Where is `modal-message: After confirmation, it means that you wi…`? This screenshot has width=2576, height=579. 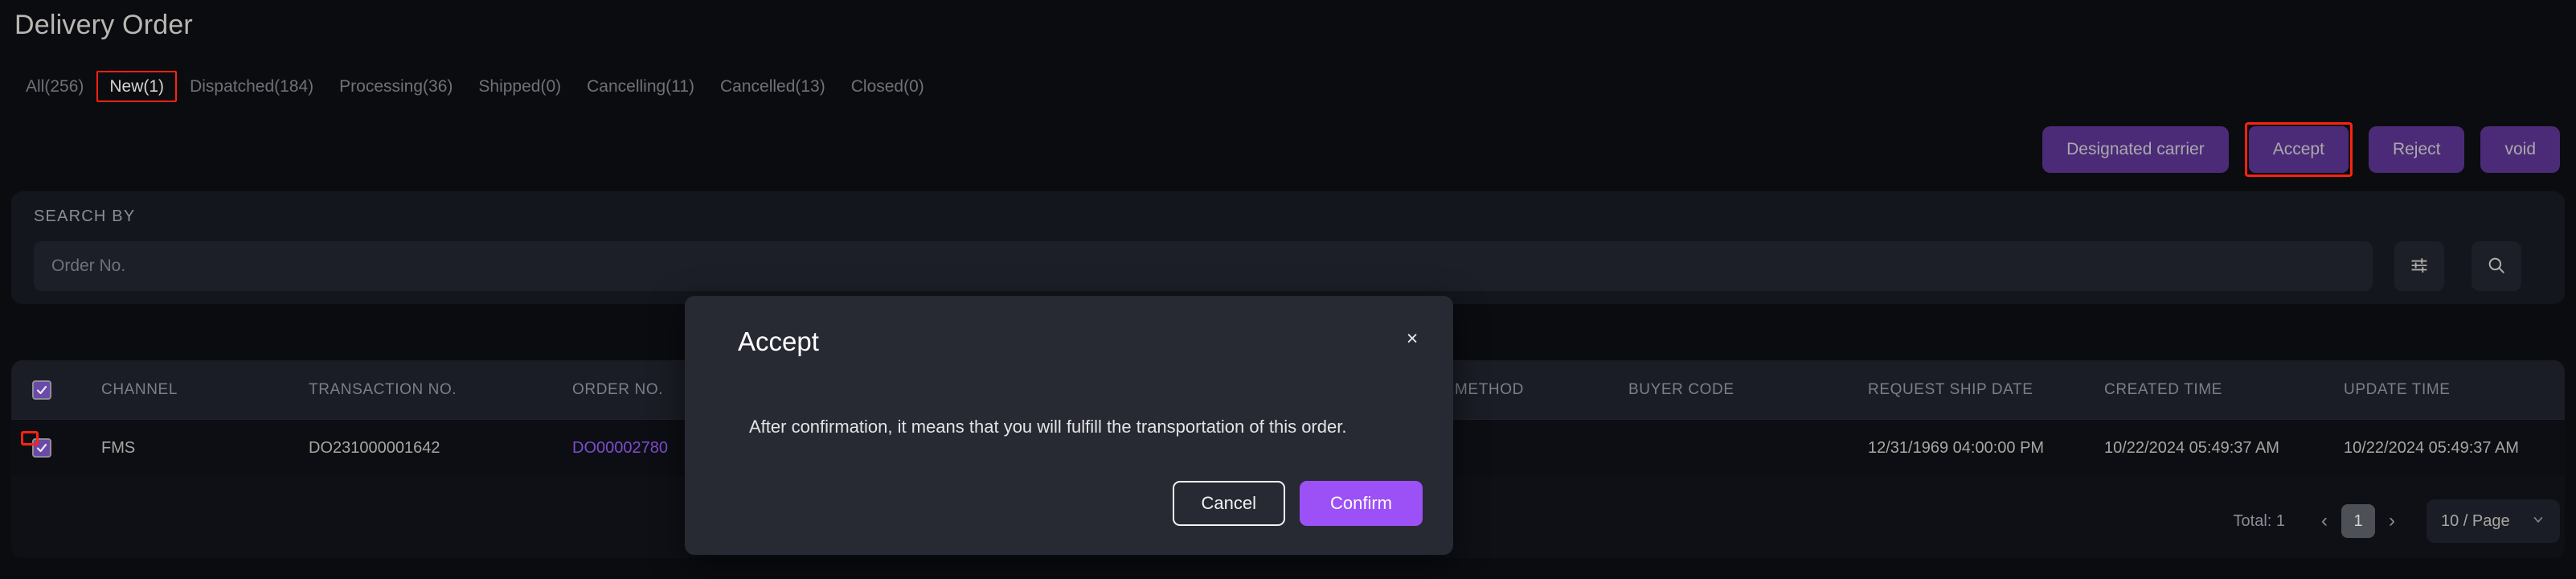
modal-message: After confirmation, it means that you wi… is located at coordinates (1048, 427).